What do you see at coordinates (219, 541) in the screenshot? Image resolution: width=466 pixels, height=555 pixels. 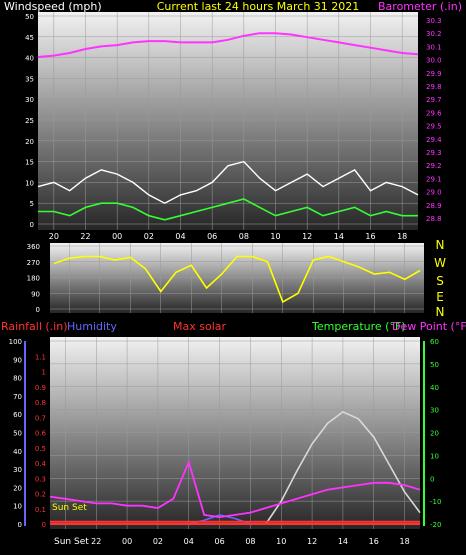 I see `temperature-hour-tick: 06` at bounding box center [219, 541].